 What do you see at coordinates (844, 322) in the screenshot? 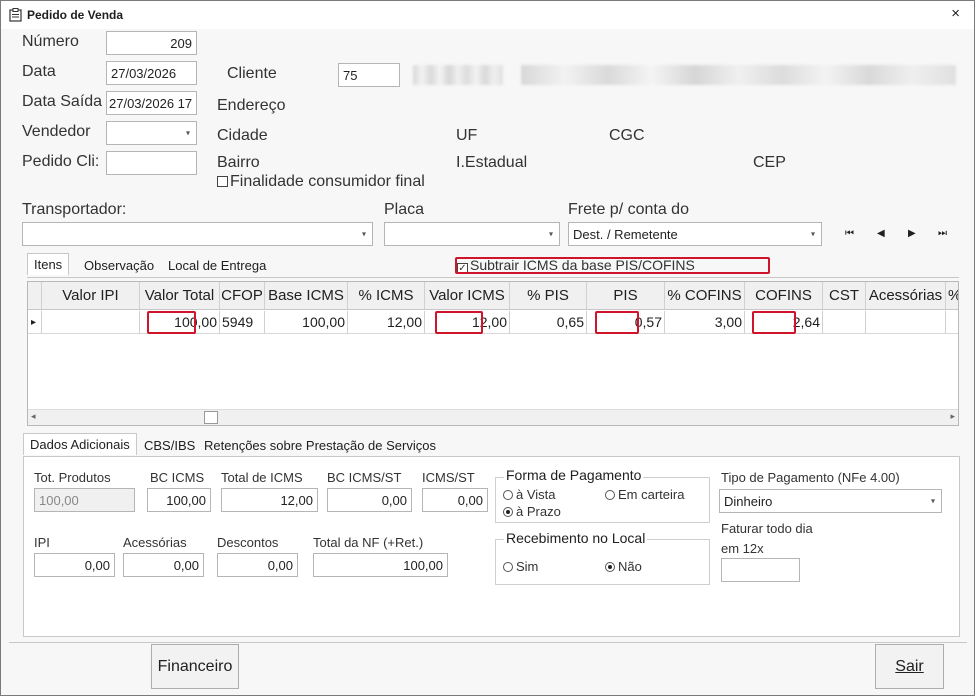
I see `cell-cst` at bounding box center [844, 322].